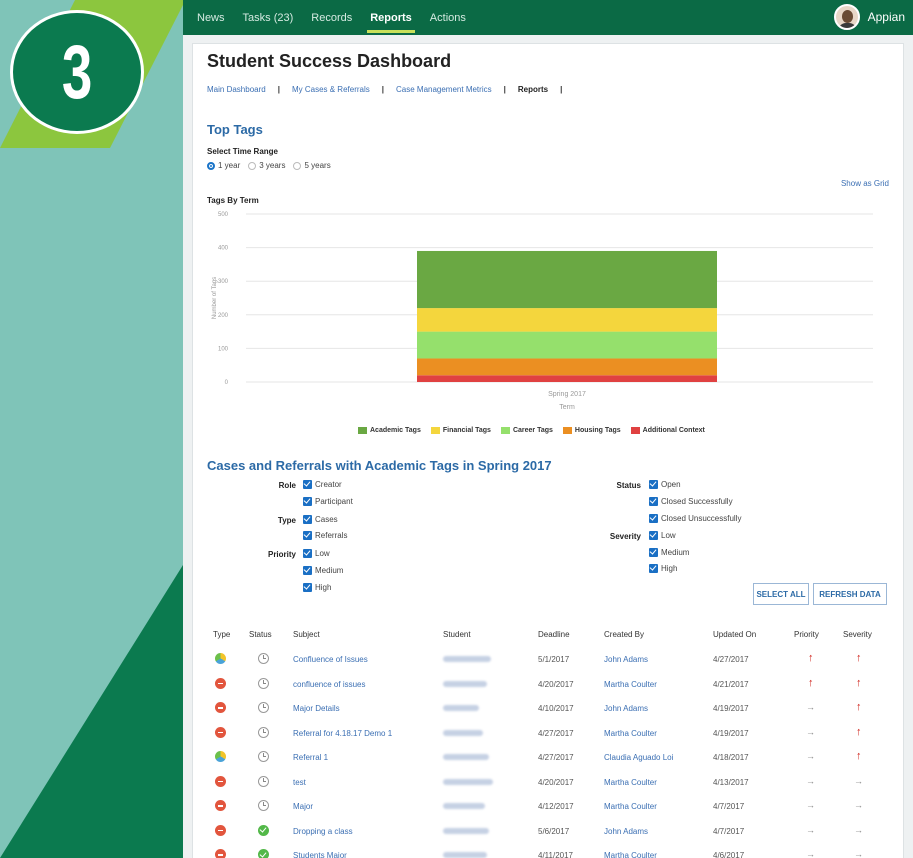 The width and height of the screenshot is (913, 858). Describe the element at coordinates (211, 17) in the screenshot. I see `nav-news: News` at that location.